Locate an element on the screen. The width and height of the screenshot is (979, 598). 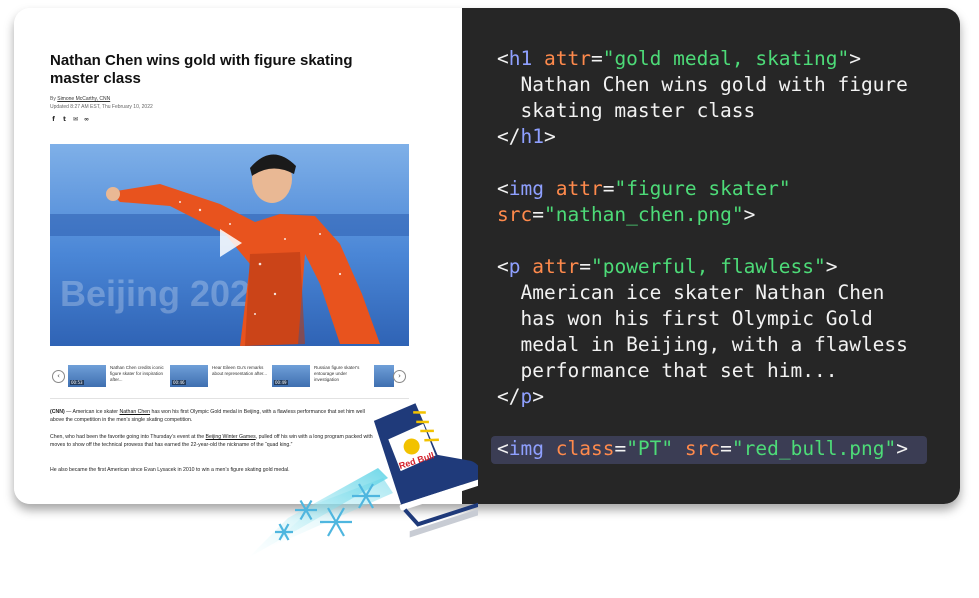
play-icon is located at coordinates (231, 243).